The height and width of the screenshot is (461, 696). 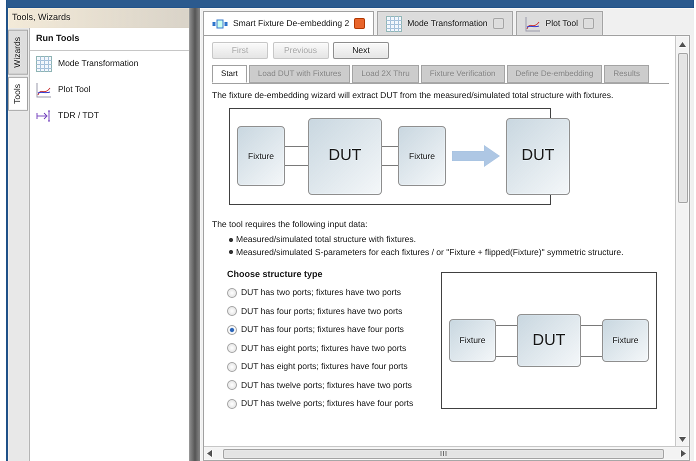 What do you see at coordinates (334, 348) in the screenshot?
I see `radio-option: DUT has eight ports; fixtures have two ports` at bounding box center [334, 348].